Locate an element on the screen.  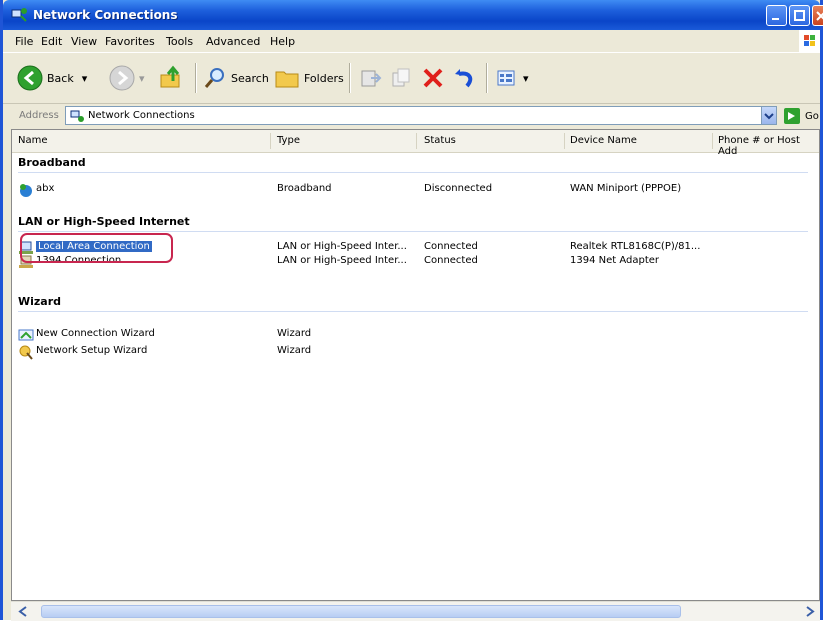
go-arrow-icon is located at coordinates (792, 116).